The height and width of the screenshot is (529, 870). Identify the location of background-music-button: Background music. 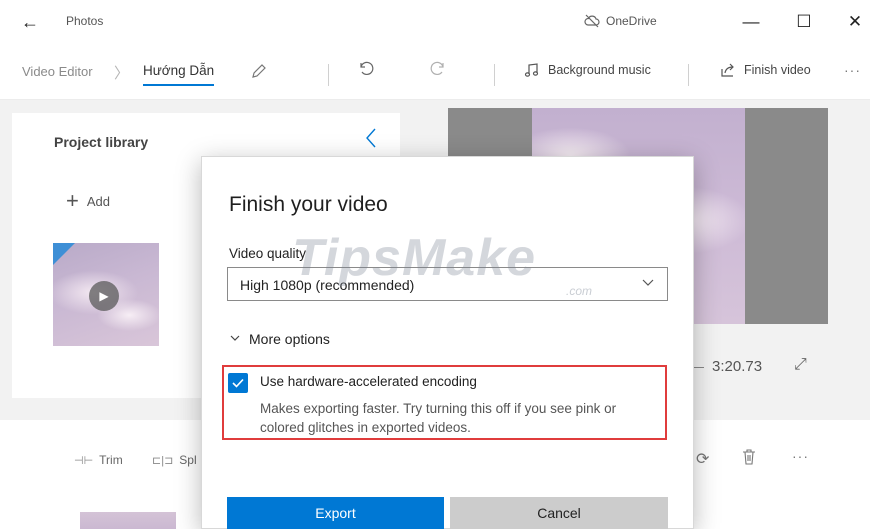
(587, 70).